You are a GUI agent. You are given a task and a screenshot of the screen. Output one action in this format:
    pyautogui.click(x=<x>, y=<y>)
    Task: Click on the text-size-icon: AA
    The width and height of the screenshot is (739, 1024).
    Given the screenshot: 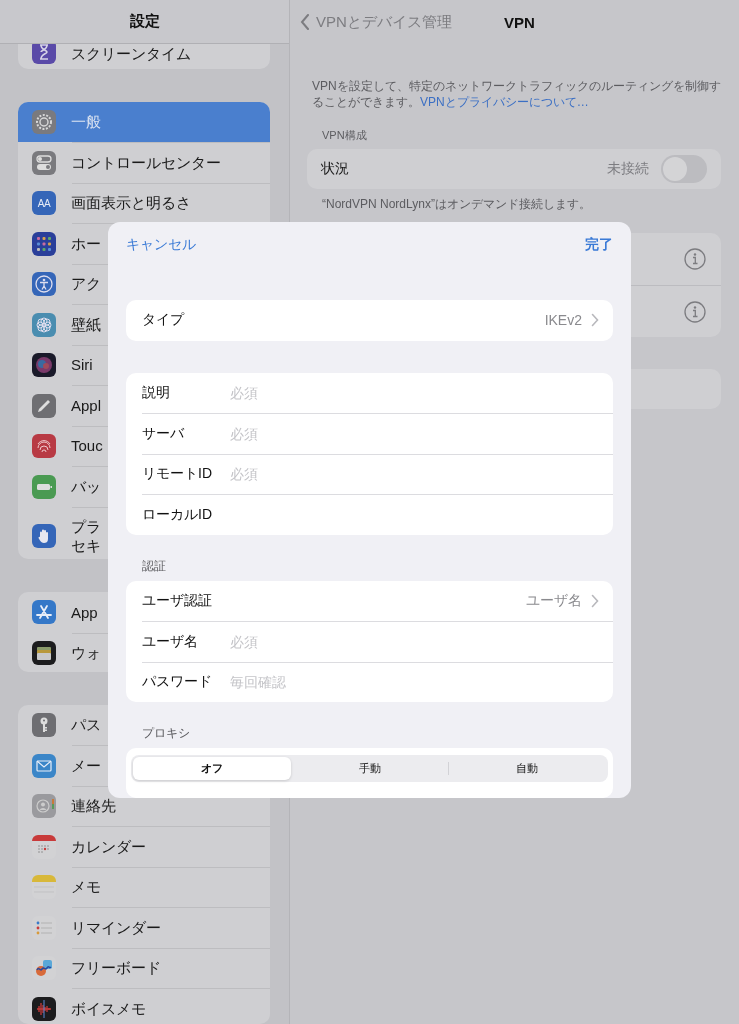 What is the action you would take?
    pyautogui.click(x=44, y=203)
    